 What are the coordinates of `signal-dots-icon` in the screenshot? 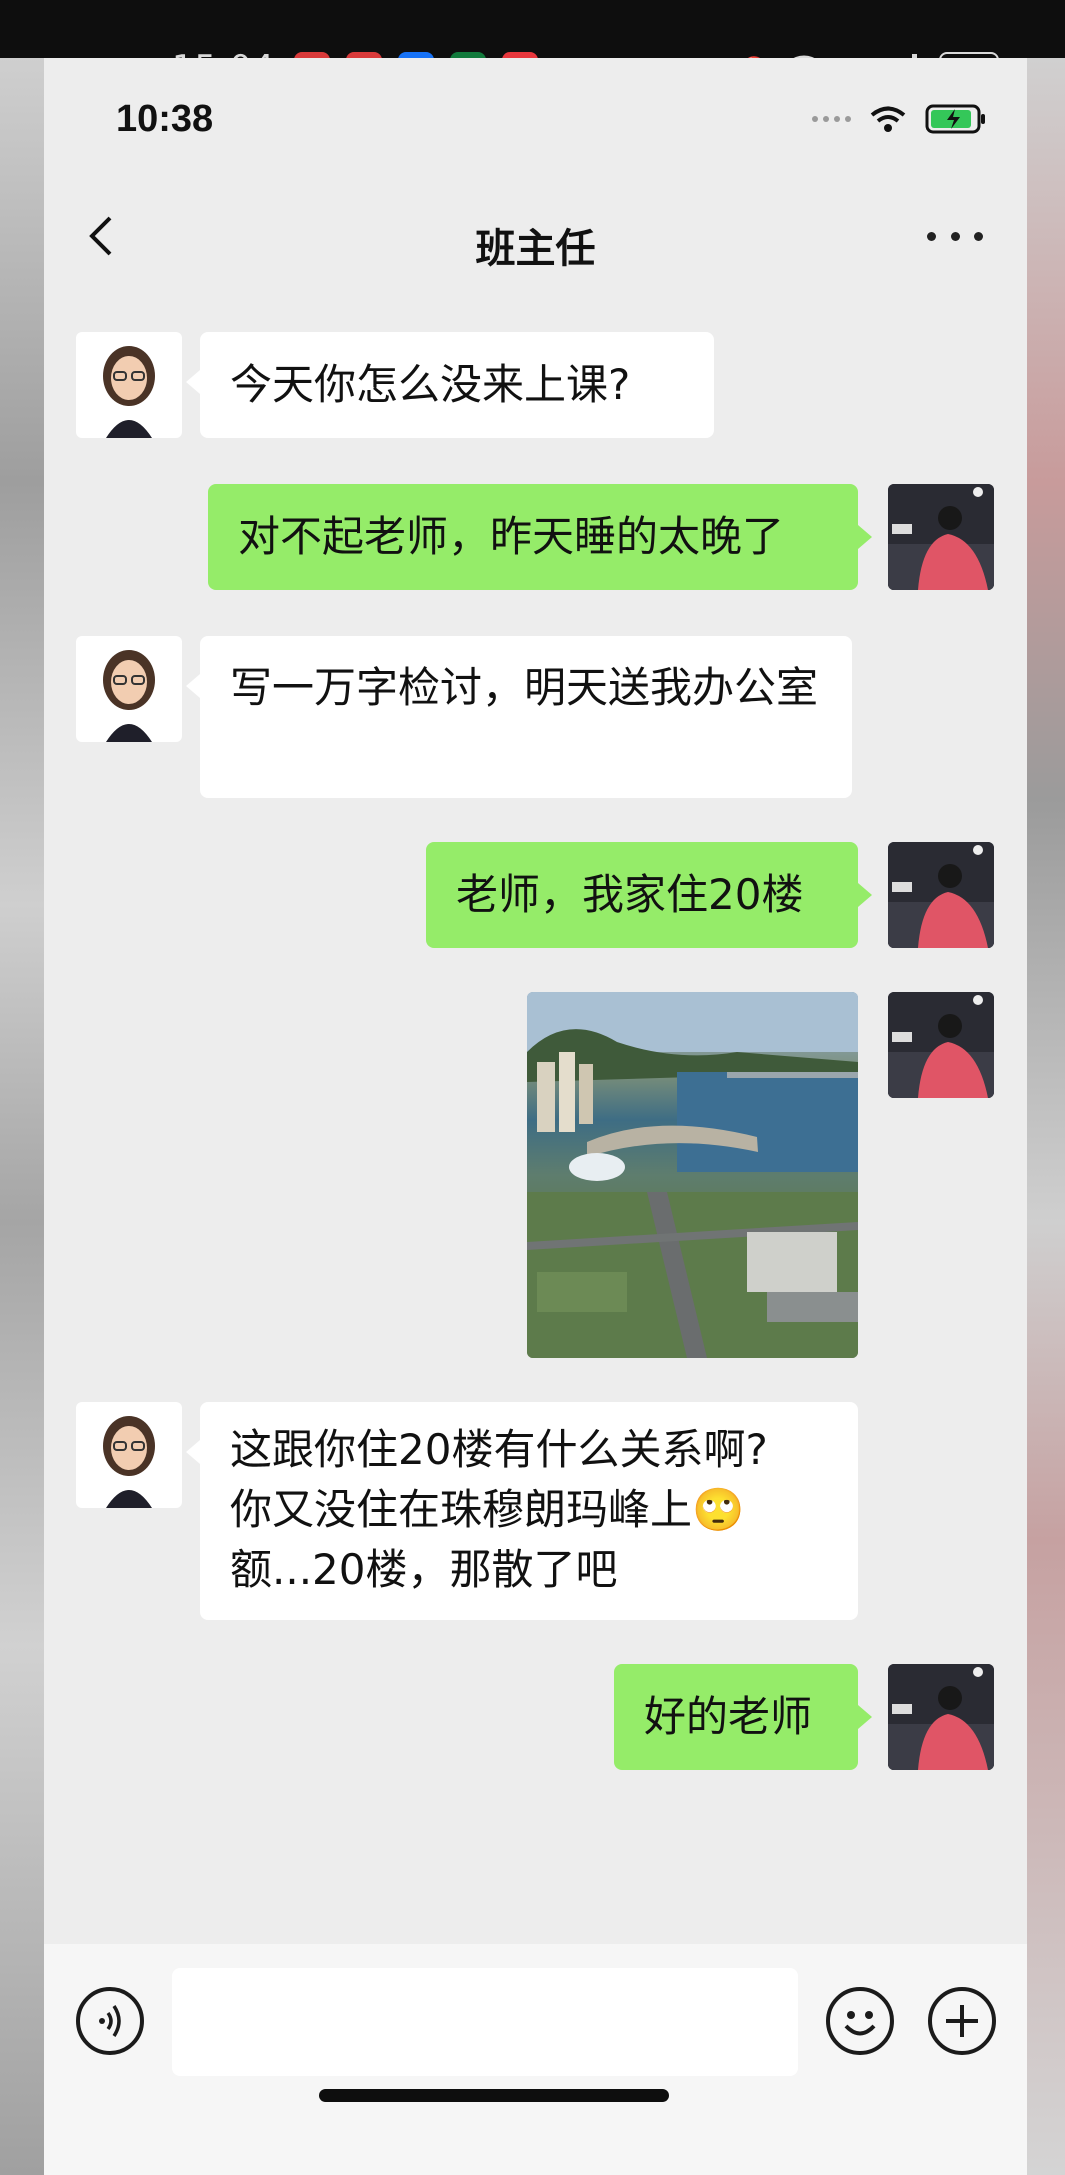 It's located at (831, 119).